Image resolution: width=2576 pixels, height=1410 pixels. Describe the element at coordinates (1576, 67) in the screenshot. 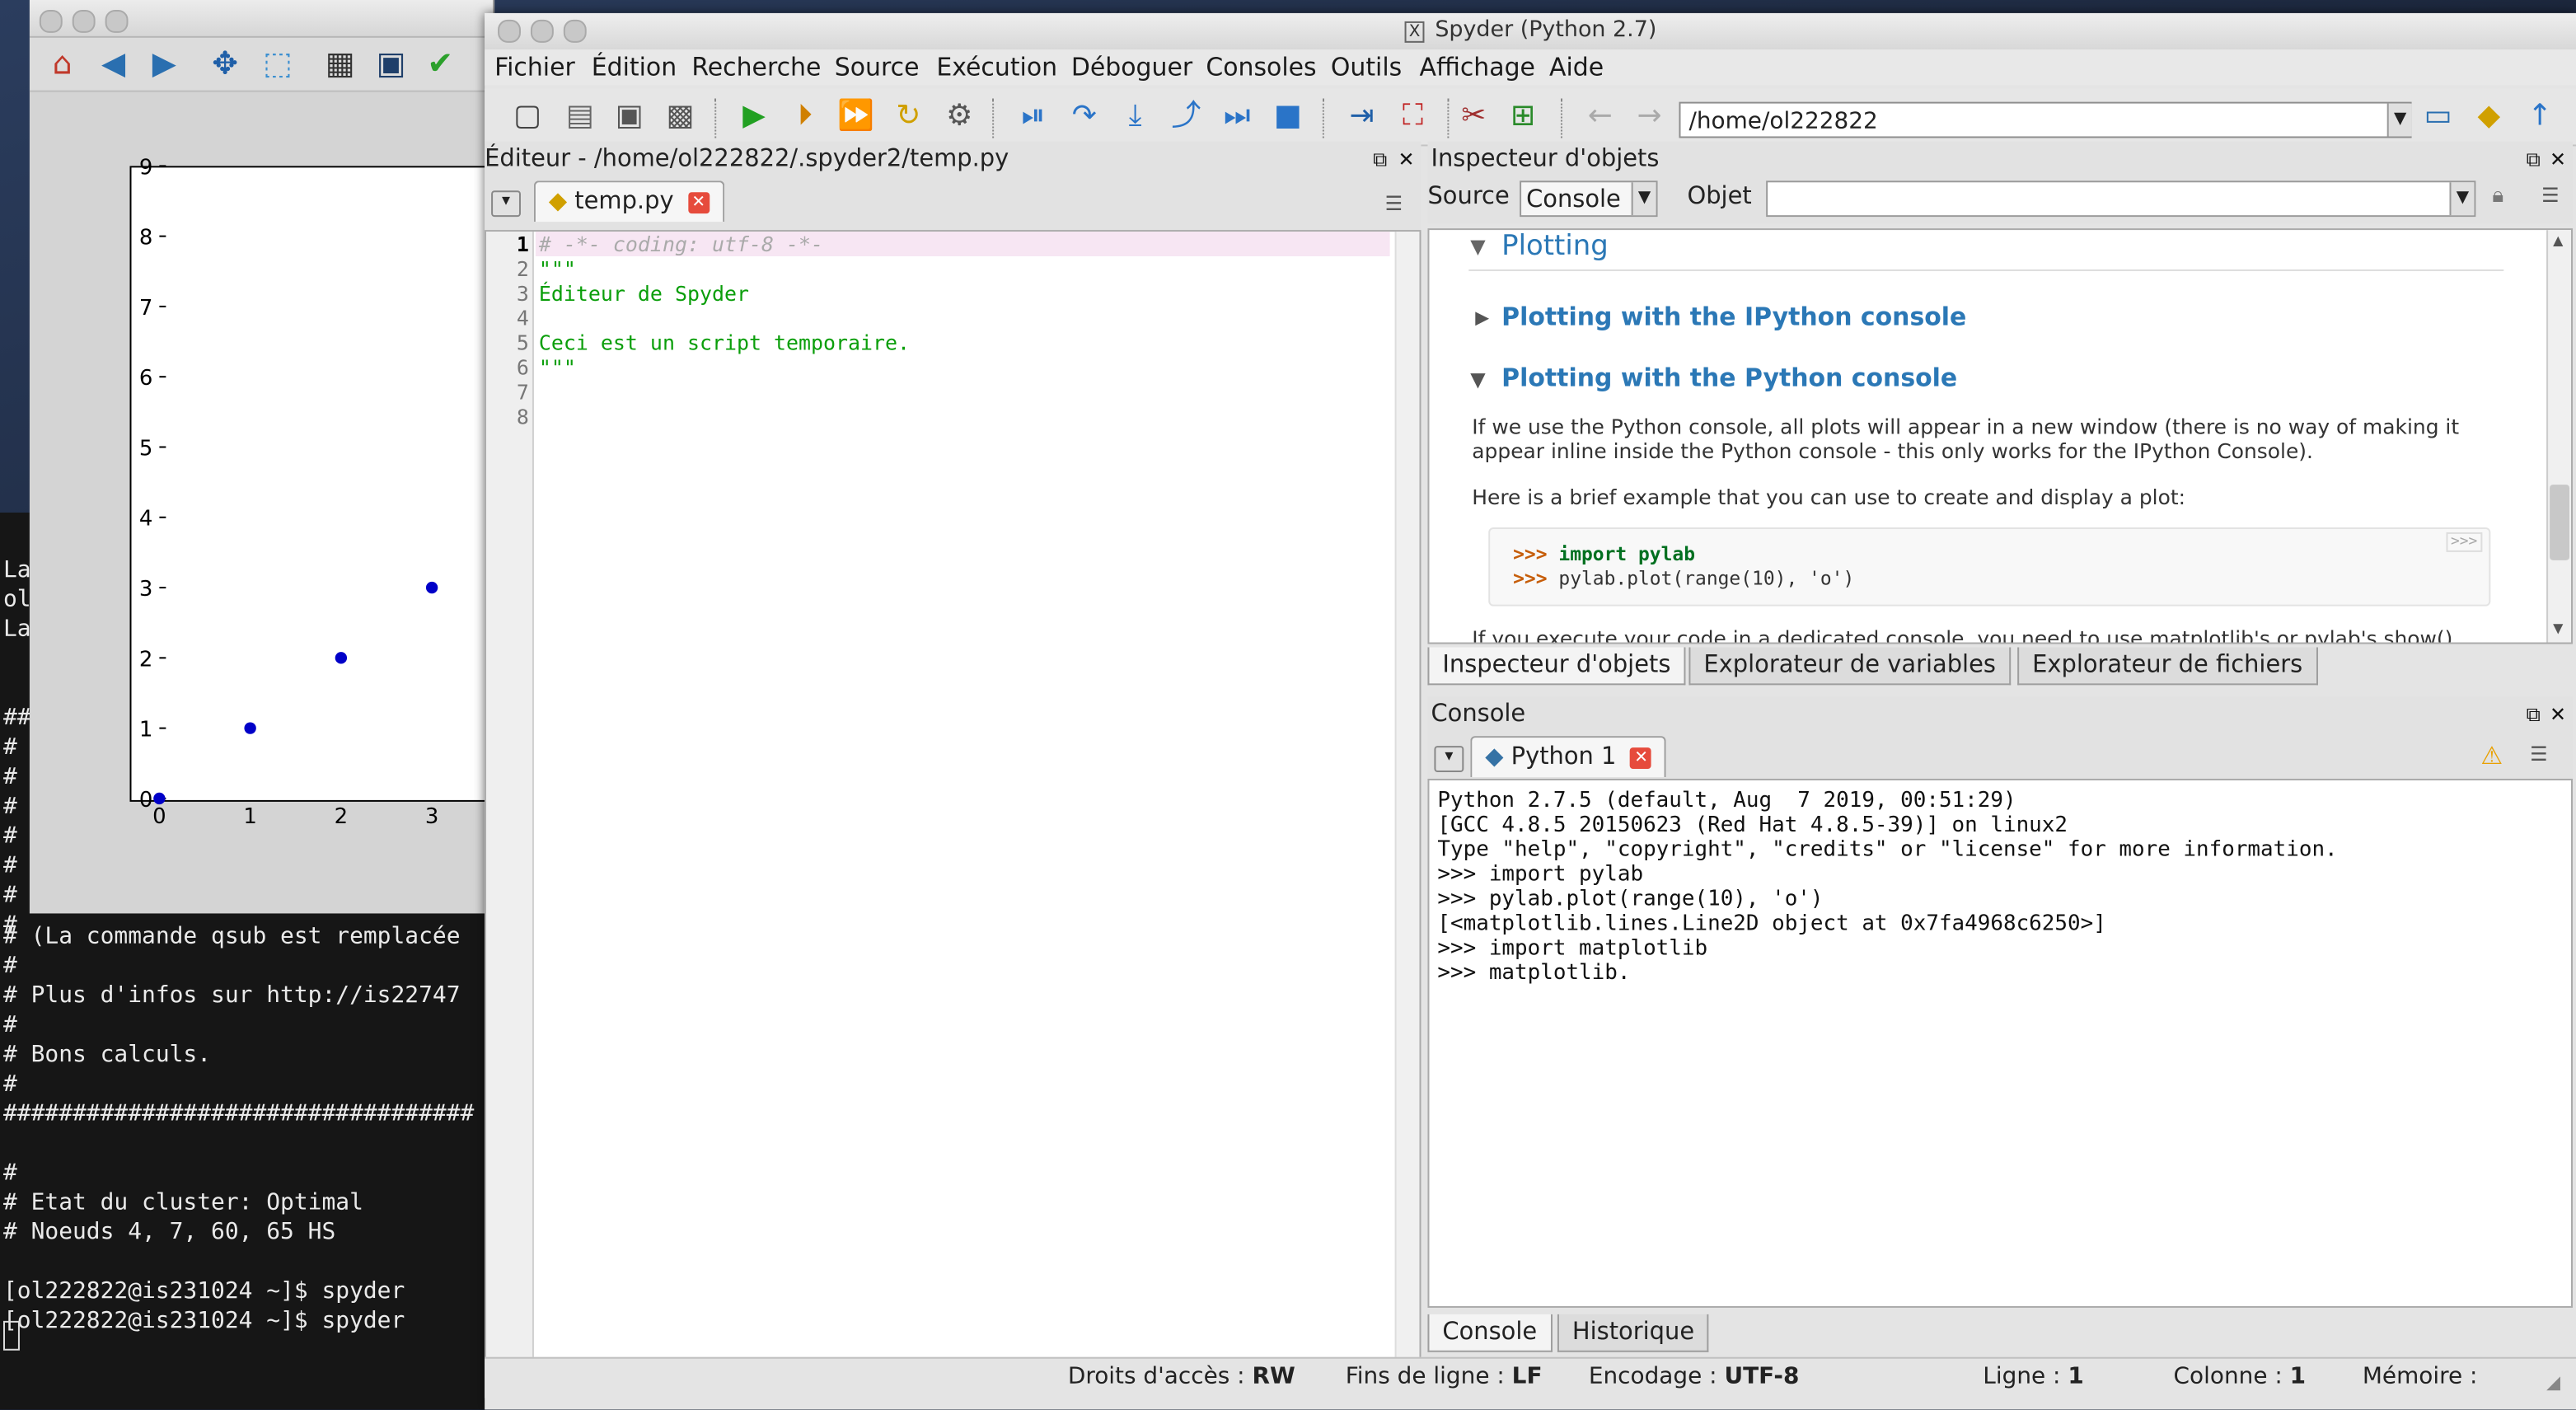

I see `menu-item-9: Aide` at that location.